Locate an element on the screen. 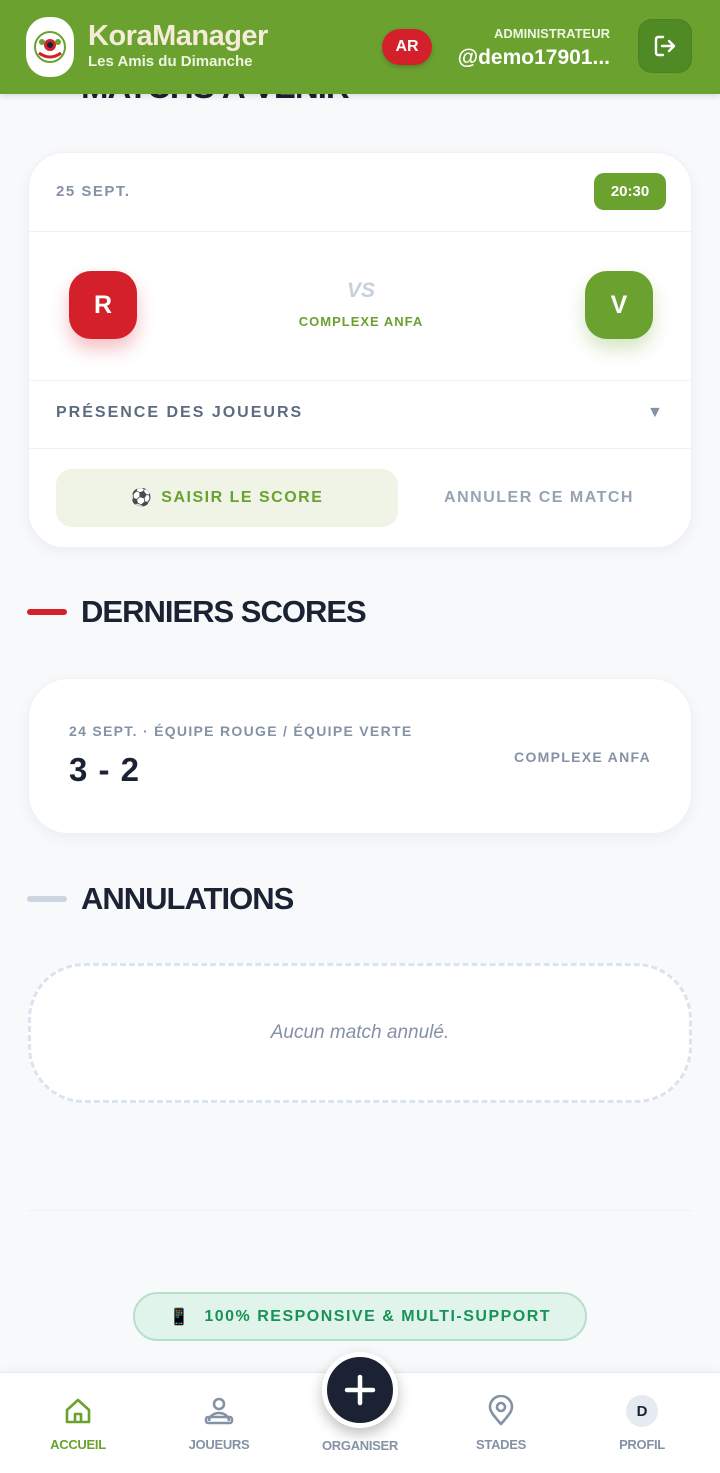  home-icon is located at coordinates (78, 1411).